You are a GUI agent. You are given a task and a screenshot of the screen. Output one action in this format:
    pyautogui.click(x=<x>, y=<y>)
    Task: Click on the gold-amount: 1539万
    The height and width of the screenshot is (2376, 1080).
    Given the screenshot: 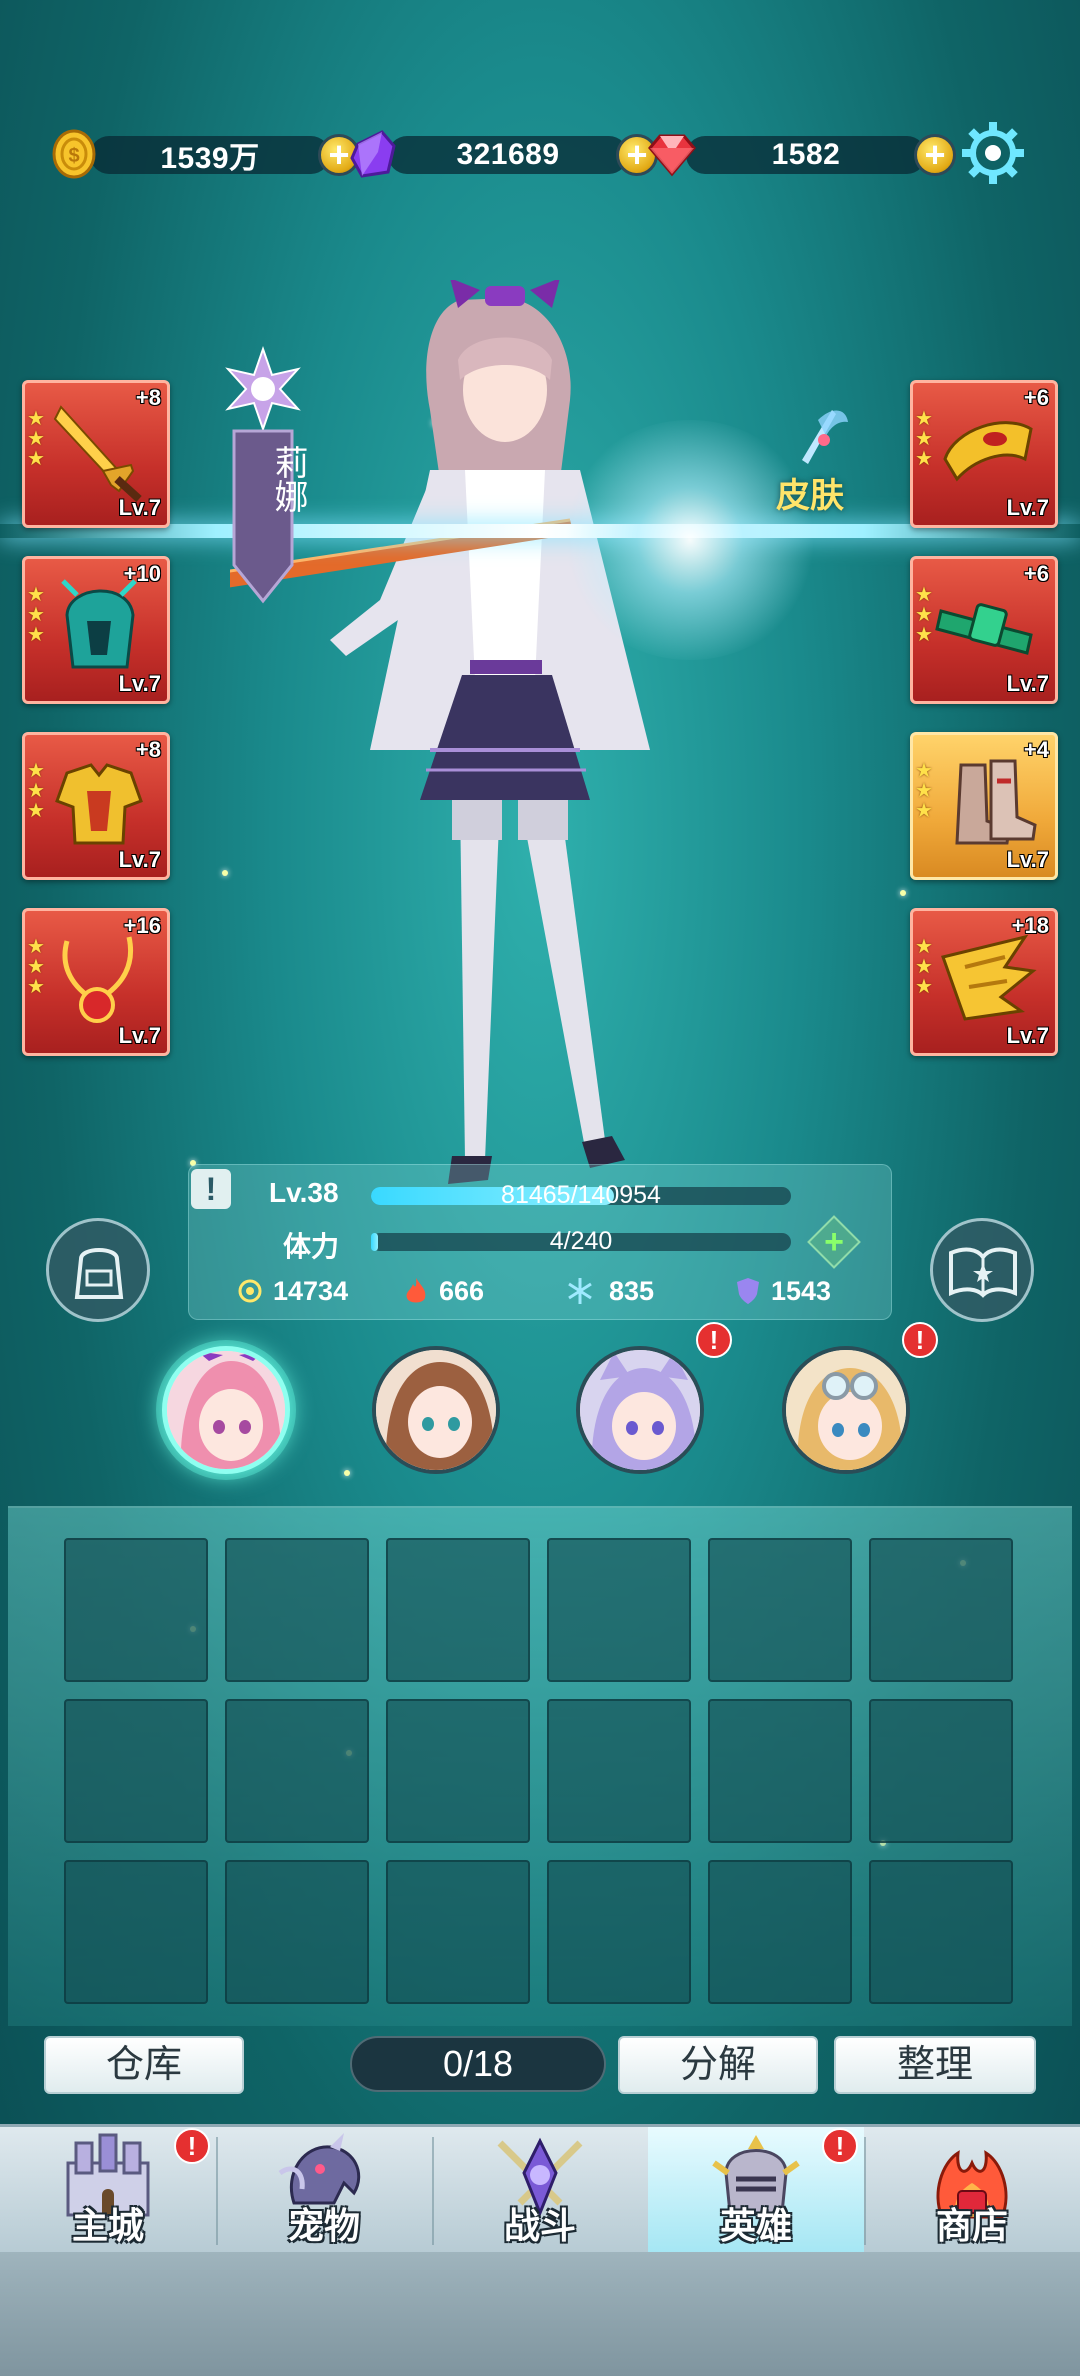 What is the action you would take?
    pyautogui.click(x=210, y=155)
    